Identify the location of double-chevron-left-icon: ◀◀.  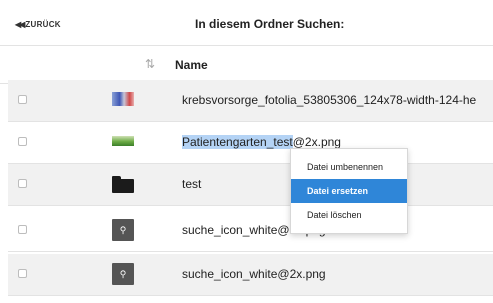
(20, 24).